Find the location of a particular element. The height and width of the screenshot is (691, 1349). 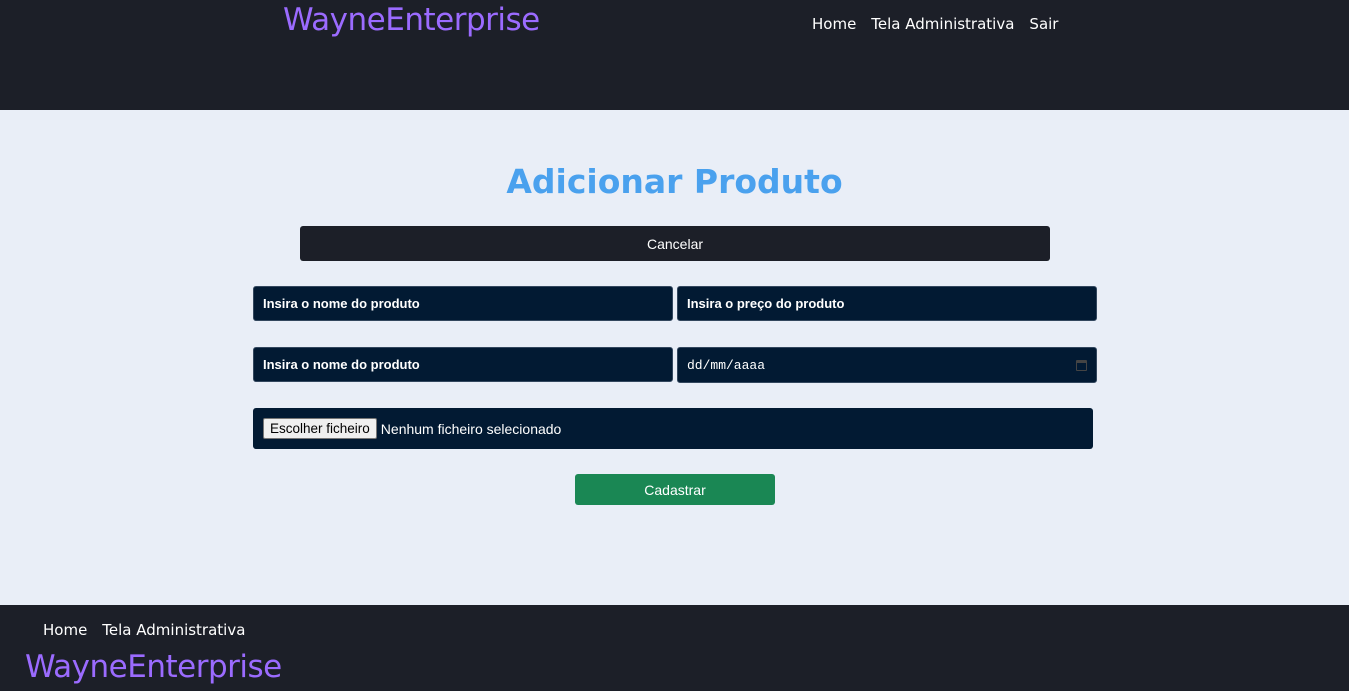

top-nav: Home Tela Administrativa Sair is located at coordinates (935, 24).